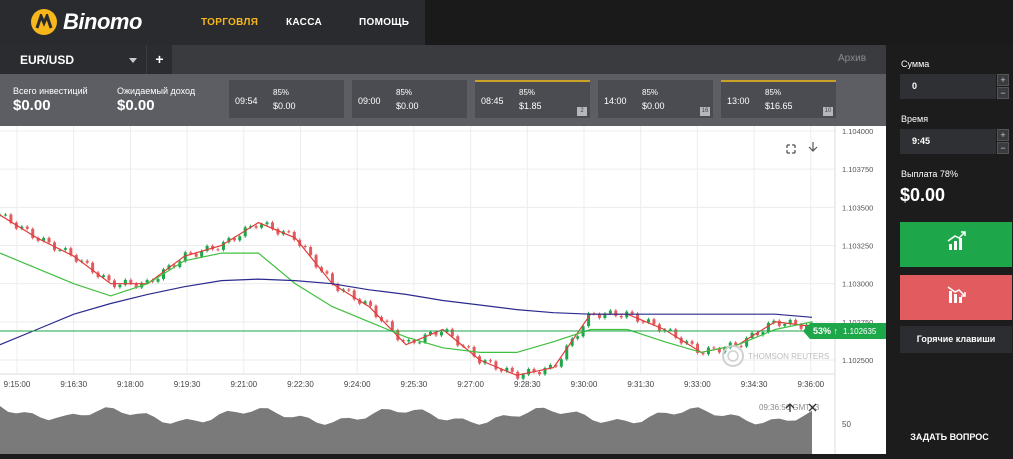 The image size is (1013, 459). I want to click on deal-card: 08:45 85% $1.85 2, so click(532, 99).